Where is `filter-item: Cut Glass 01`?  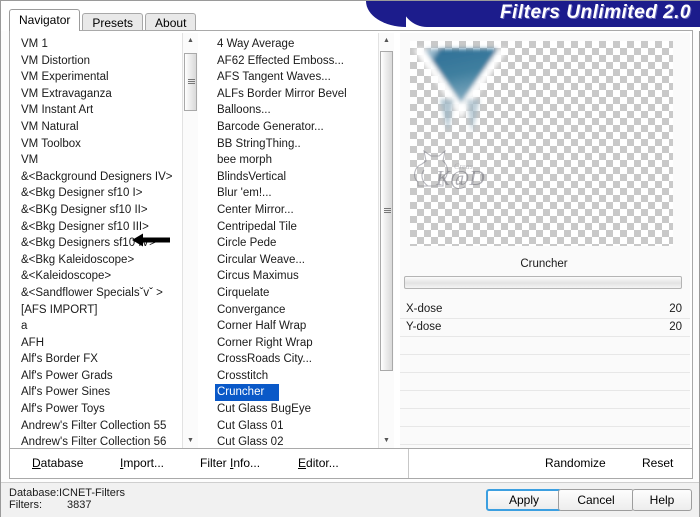
filter-item: Cut Glass 01 is located at coordinates (292, 426).